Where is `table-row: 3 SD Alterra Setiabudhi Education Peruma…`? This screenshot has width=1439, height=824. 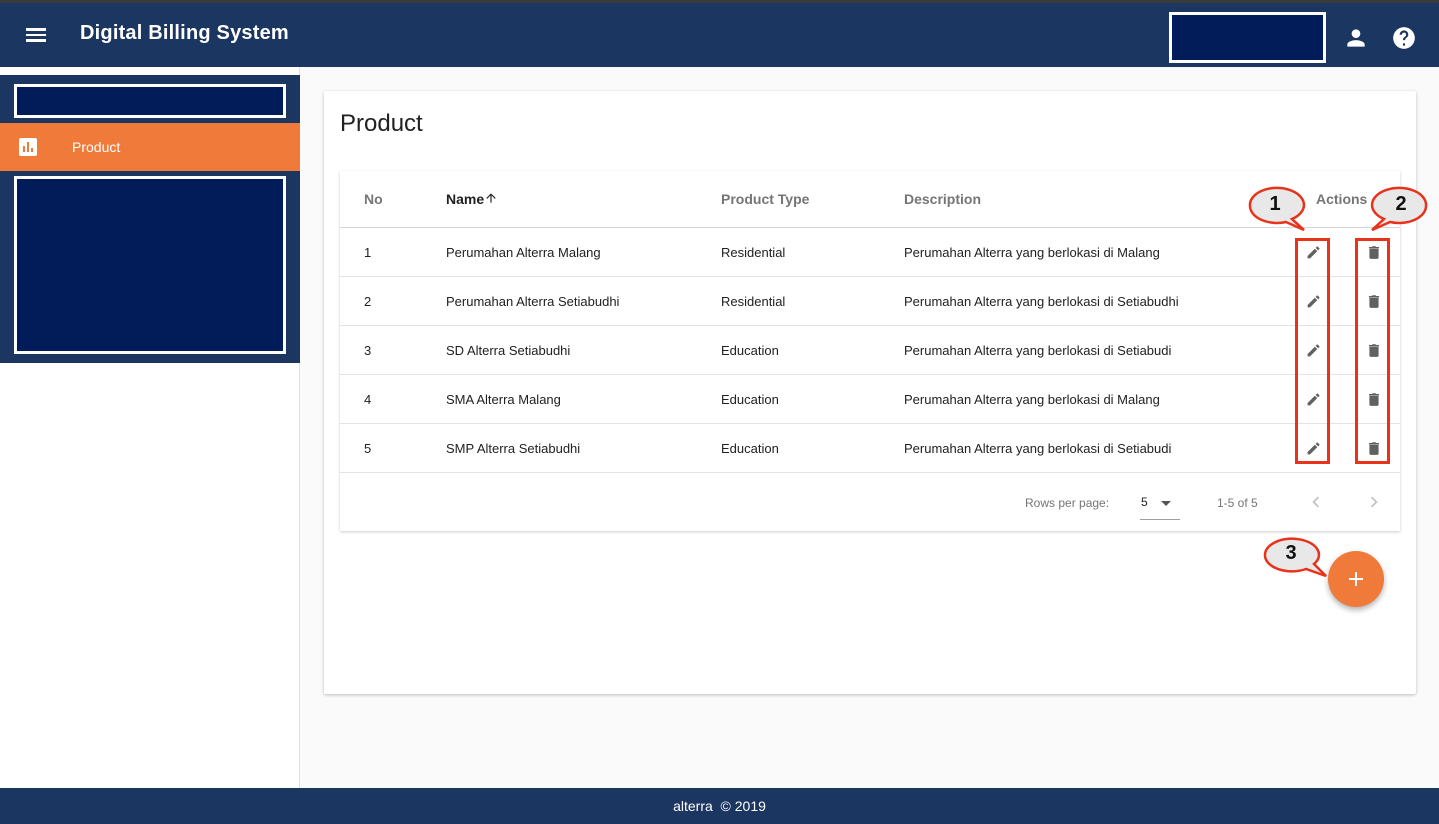 table-row: 3 SD Alterra Setiabudhi Education Peruma… is located at coordinates (870, 350).